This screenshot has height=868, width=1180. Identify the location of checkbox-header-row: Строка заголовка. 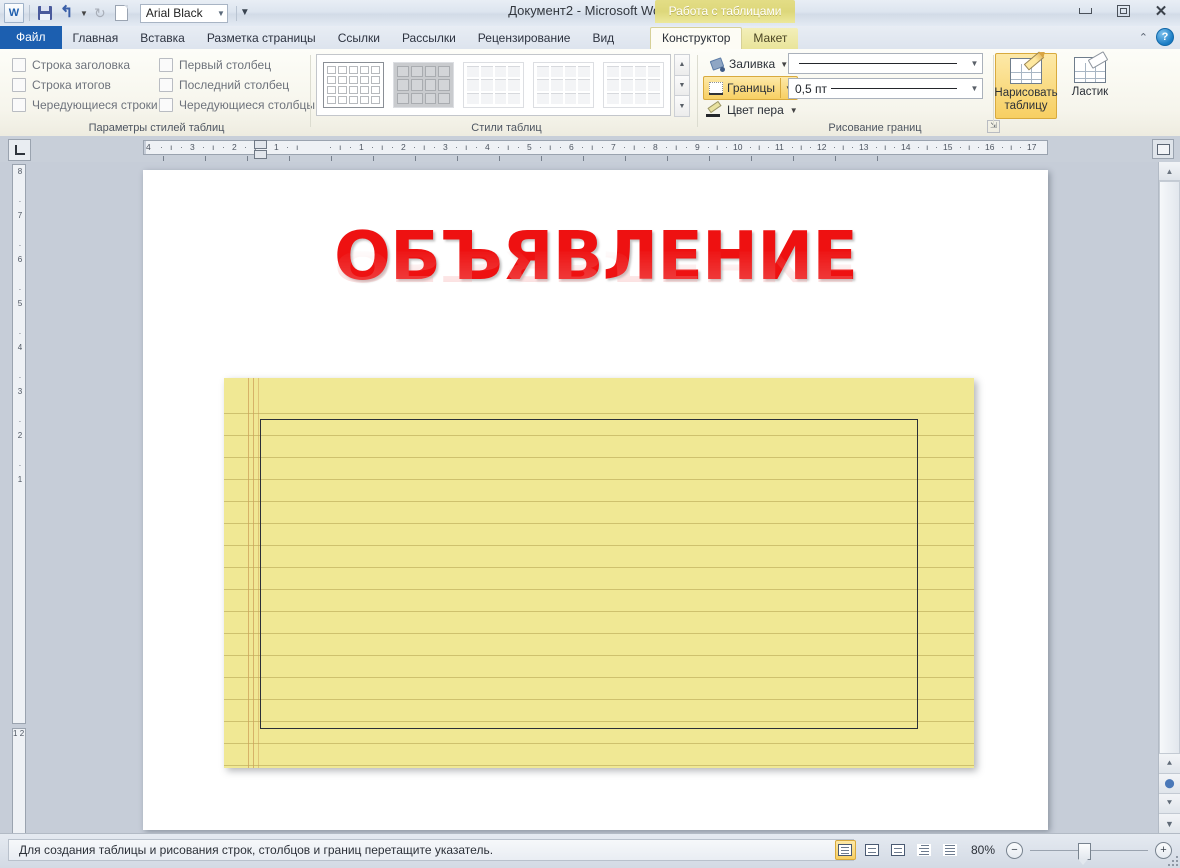
(85, 65).